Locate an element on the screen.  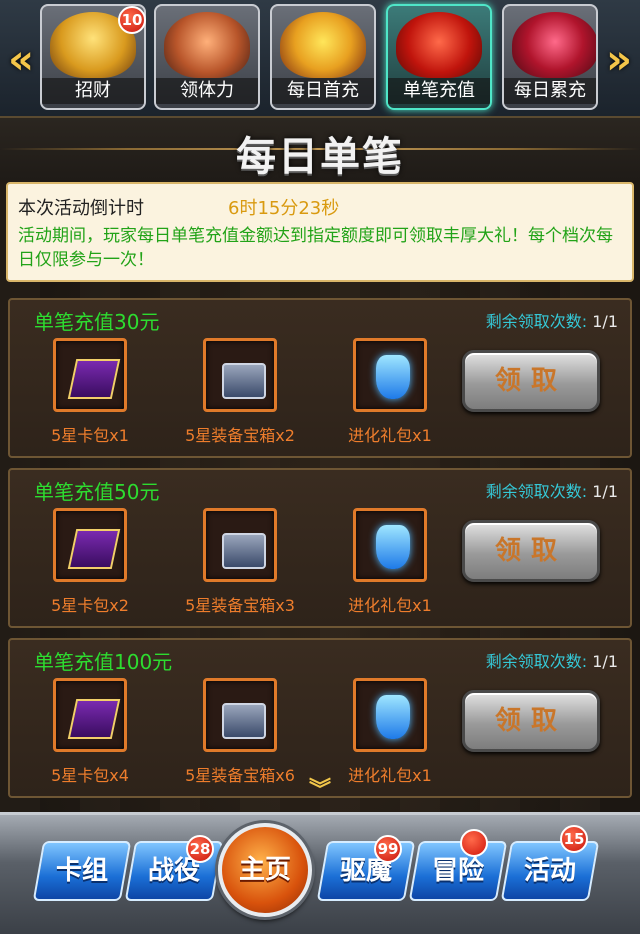
nav-adventure-button: 冒险 is located at coordinates (458, 871).